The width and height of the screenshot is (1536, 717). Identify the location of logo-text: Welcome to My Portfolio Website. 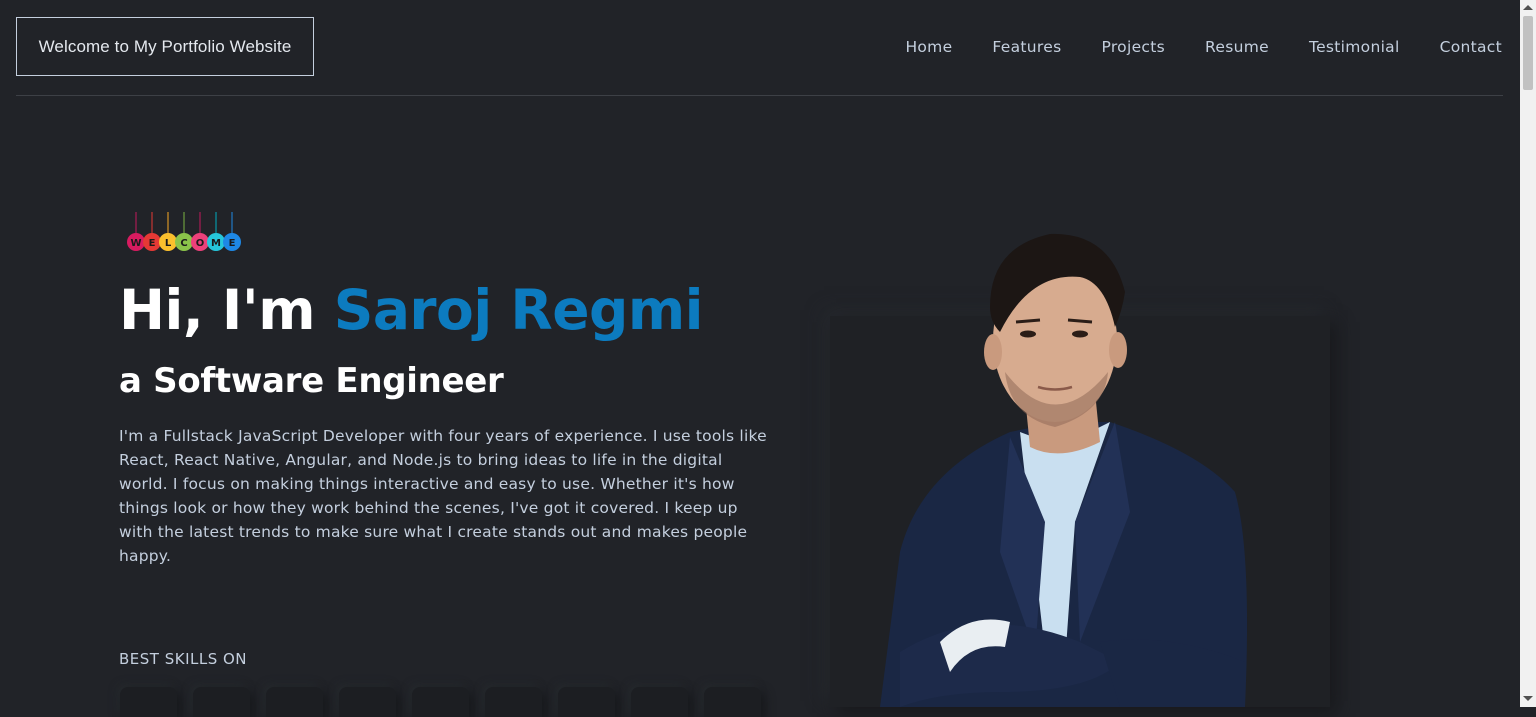
(165, 46).